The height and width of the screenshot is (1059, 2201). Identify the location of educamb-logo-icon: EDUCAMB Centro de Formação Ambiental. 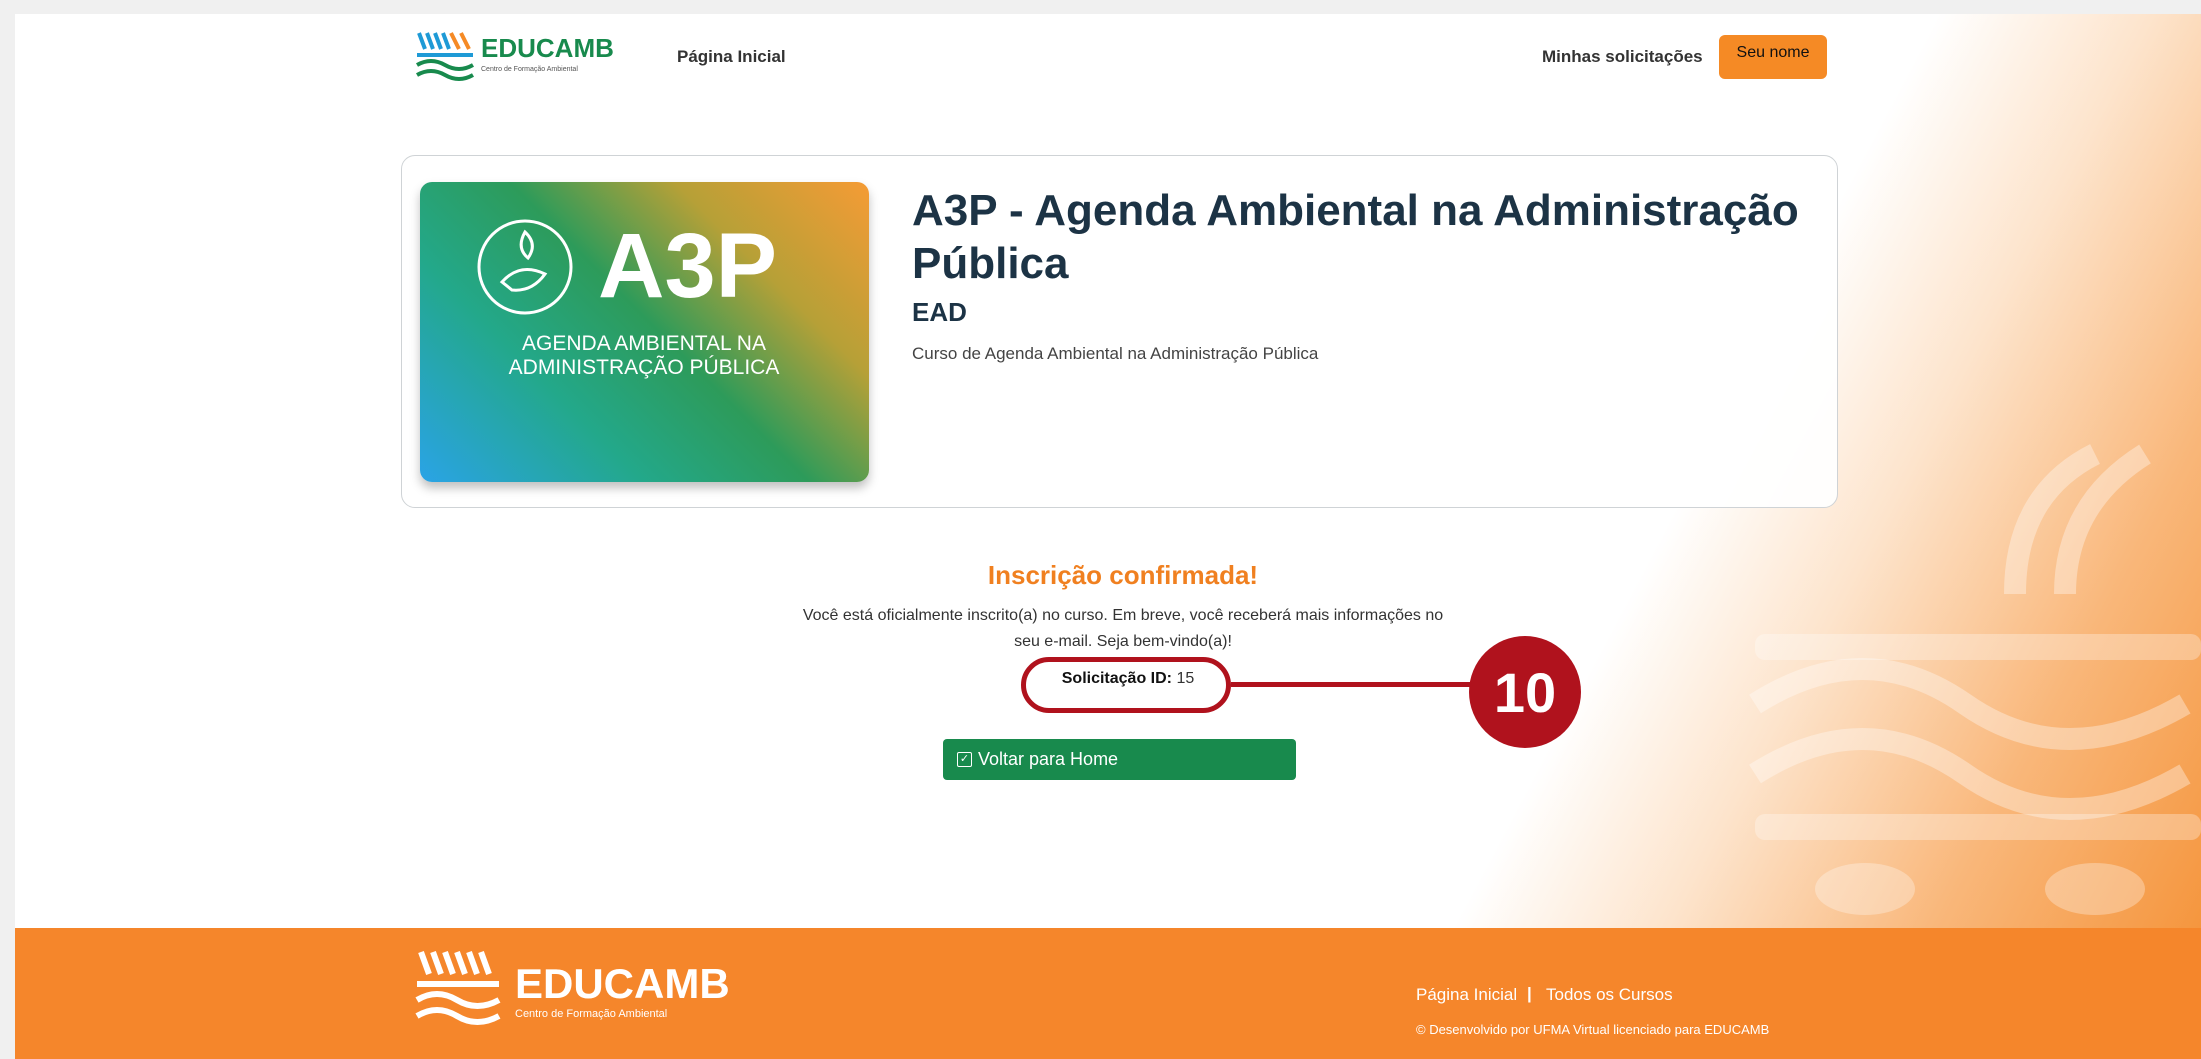
(515, 56).